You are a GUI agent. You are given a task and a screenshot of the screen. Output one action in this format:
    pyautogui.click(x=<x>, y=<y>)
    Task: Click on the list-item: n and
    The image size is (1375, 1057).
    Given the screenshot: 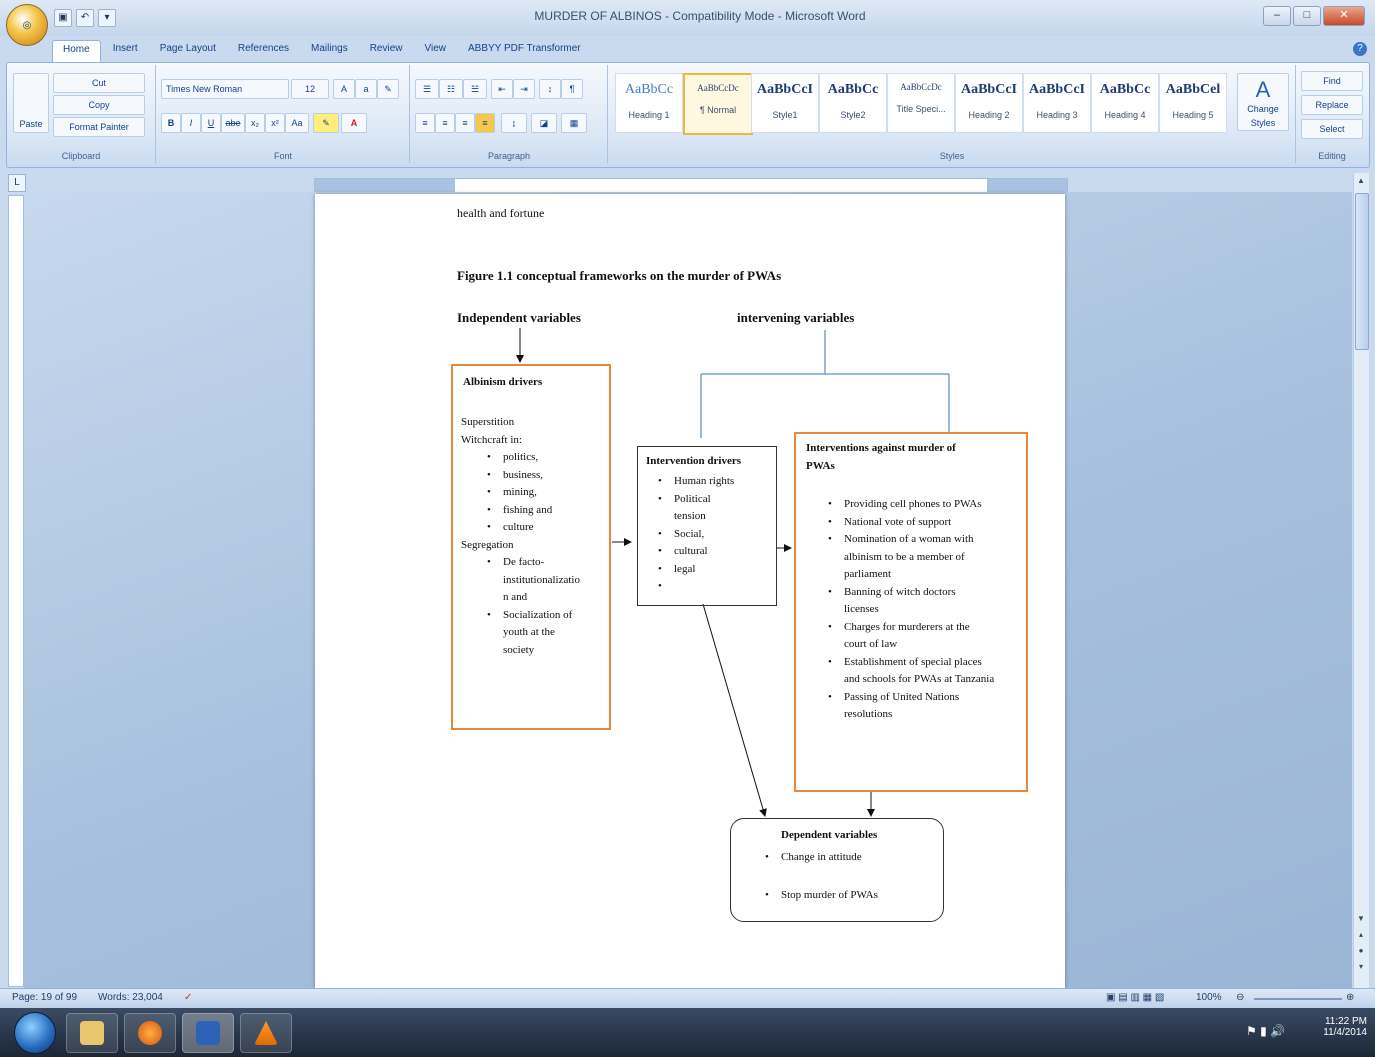 What is the action you would take?
    pyautogui.click(x=515, y=597)
    